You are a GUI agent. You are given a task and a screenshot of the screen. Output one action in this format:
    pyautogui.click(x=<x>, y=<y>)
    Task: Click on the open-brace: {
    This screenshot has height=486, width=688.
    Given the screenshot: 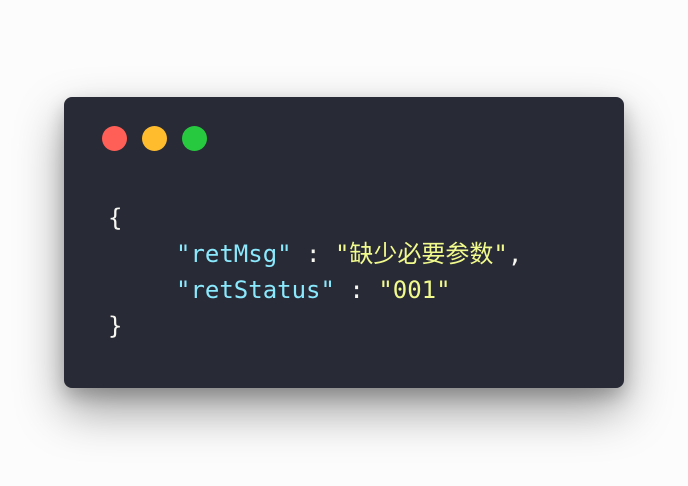 What is the action you would take?
    pyautogui.click(x=115, y=218)
    